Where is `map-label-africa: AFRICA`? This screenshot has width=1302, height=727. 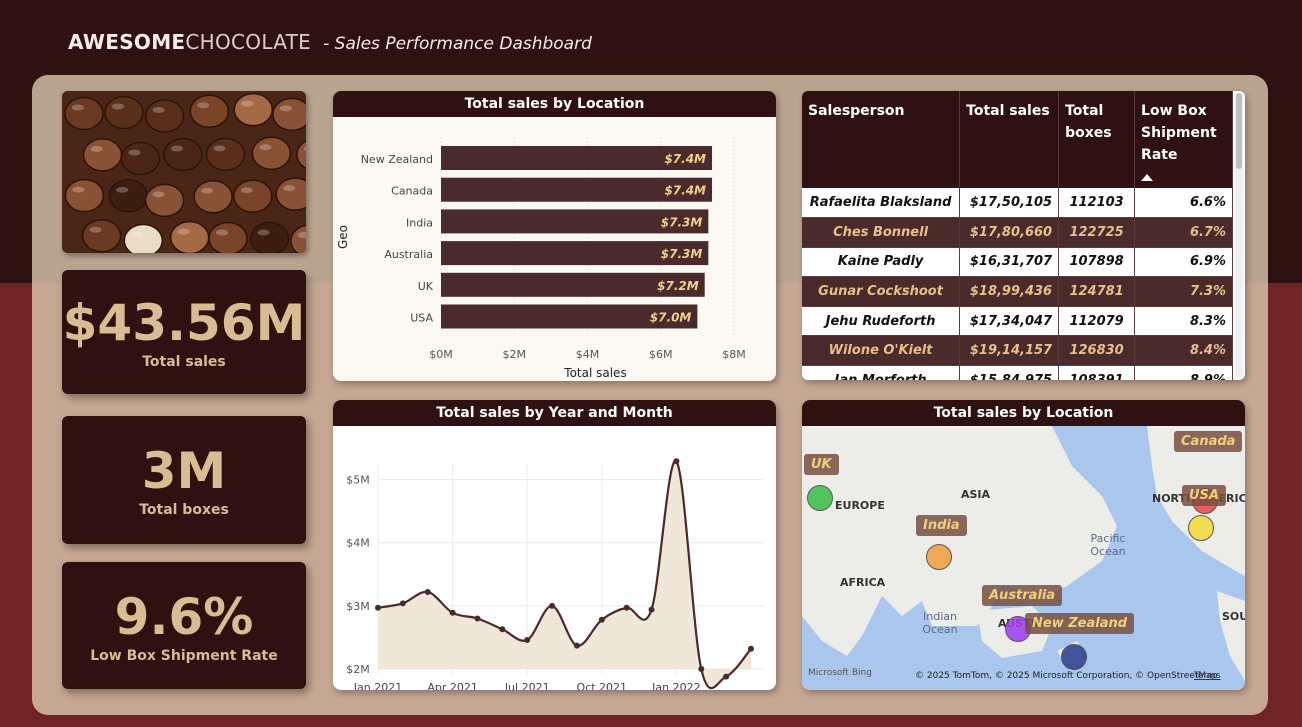
map-label-africa: AFRICA is located at coordinates (863, 582).